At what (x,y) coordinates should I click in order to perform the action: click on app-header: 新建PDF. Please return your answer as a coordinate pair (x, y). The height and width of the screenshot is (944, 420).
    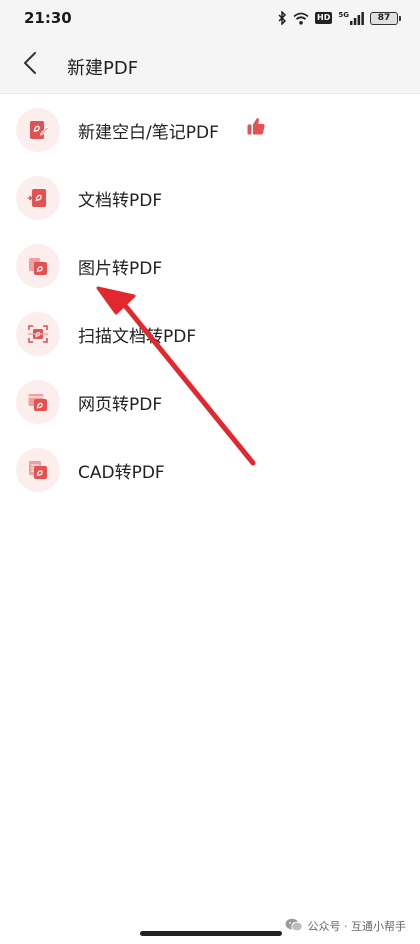
    Looking at the image, I should click on (210, 65).